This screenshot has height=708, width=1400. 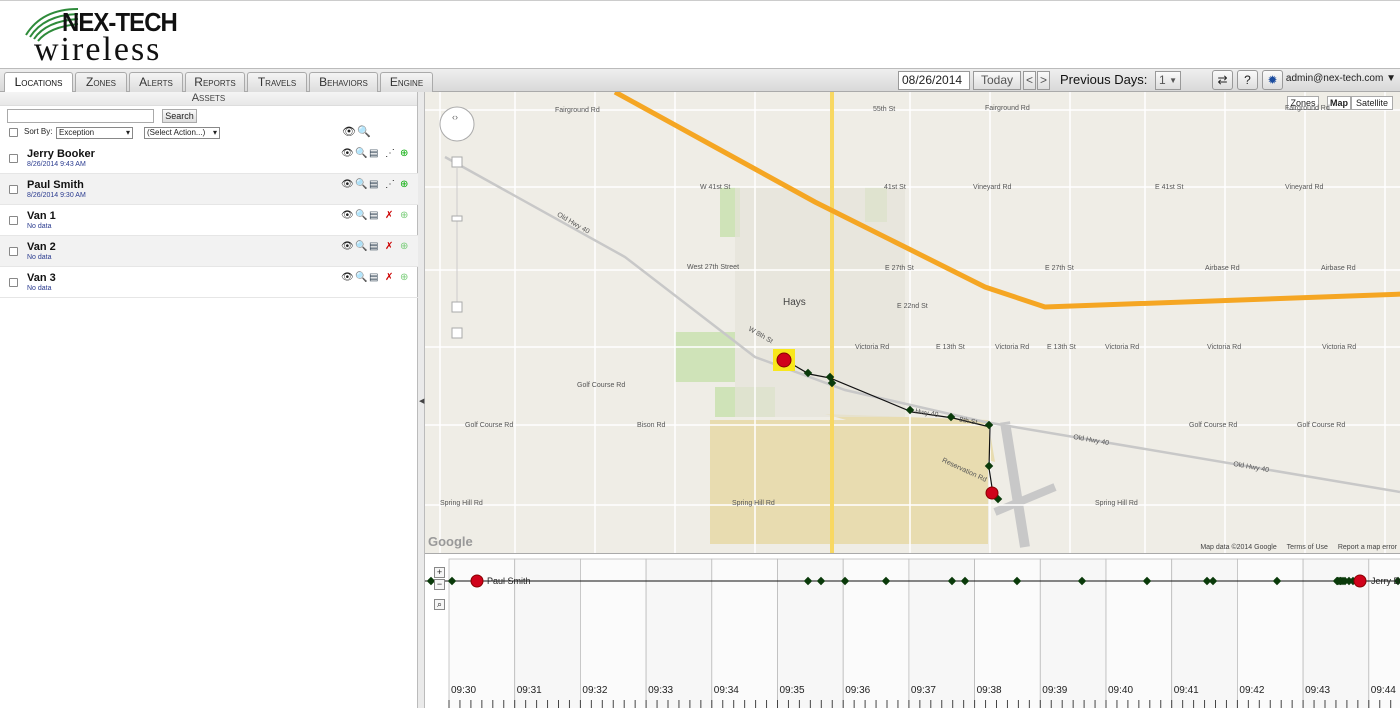 I want to click on vehicle-marker-jerry-booker, so click(x=992, y=493).